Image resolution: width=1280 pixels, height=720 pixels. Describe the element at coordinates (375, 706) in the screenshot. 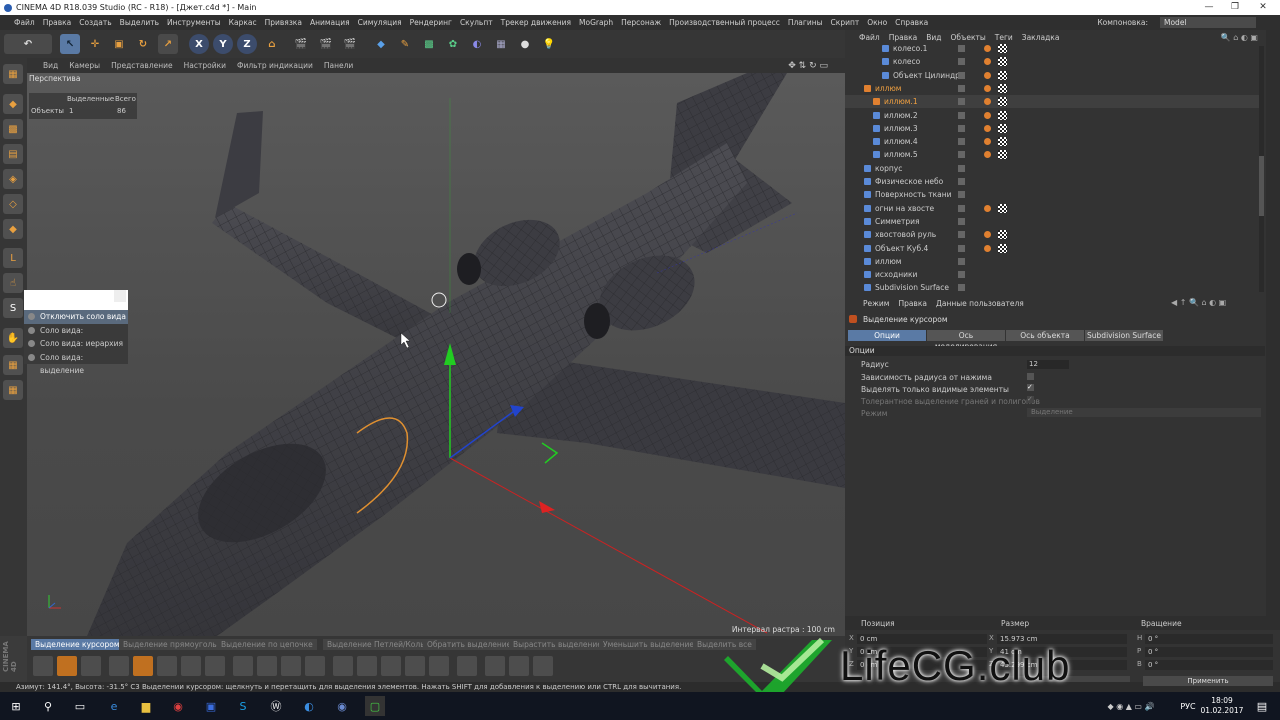

I see `camtasia-icon: ▢` at that location.